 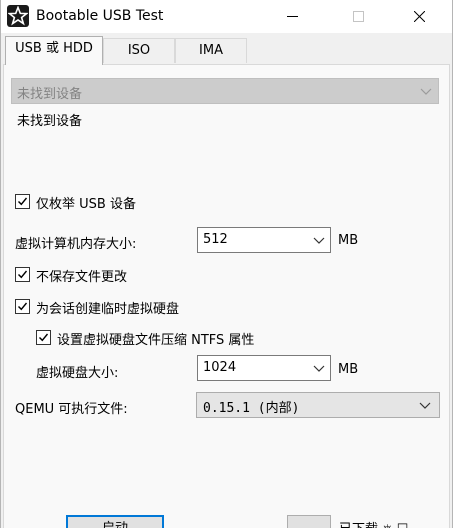 I want to click on maximize-button, so click(x=358, y=16).